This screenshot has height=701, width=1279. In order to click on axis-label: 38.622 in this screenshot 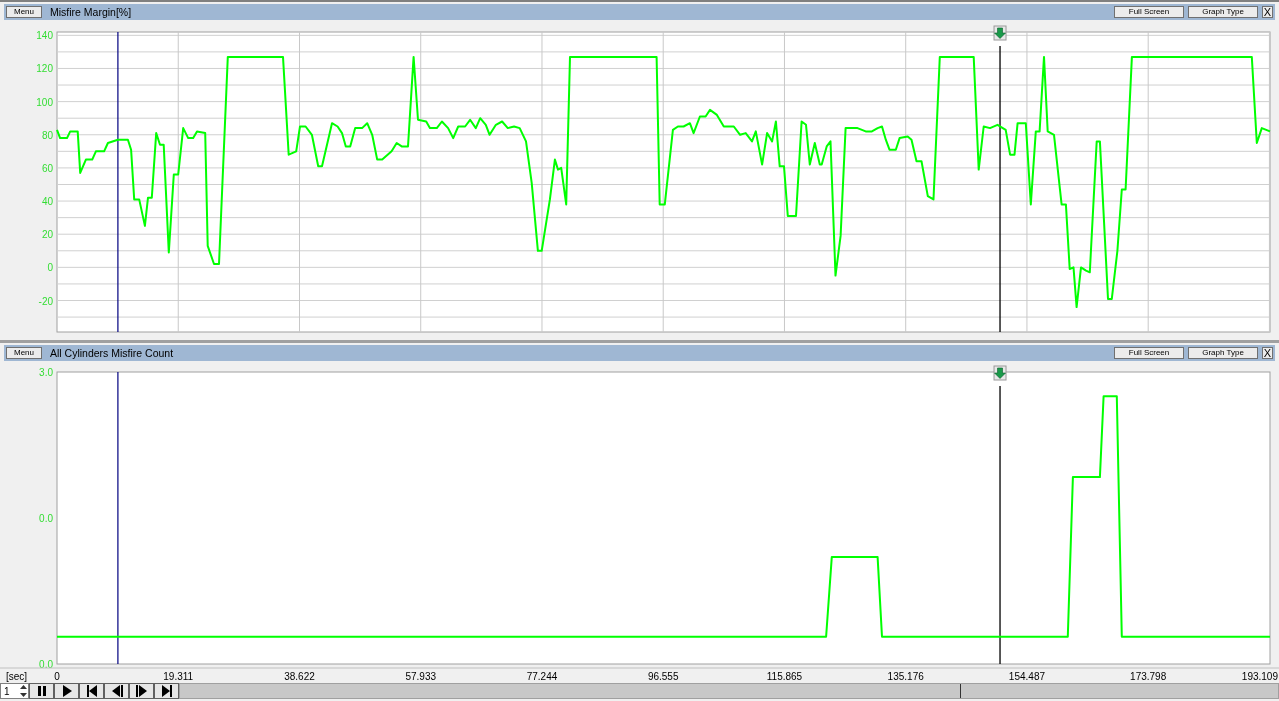, I will do `click(299, 676)`.